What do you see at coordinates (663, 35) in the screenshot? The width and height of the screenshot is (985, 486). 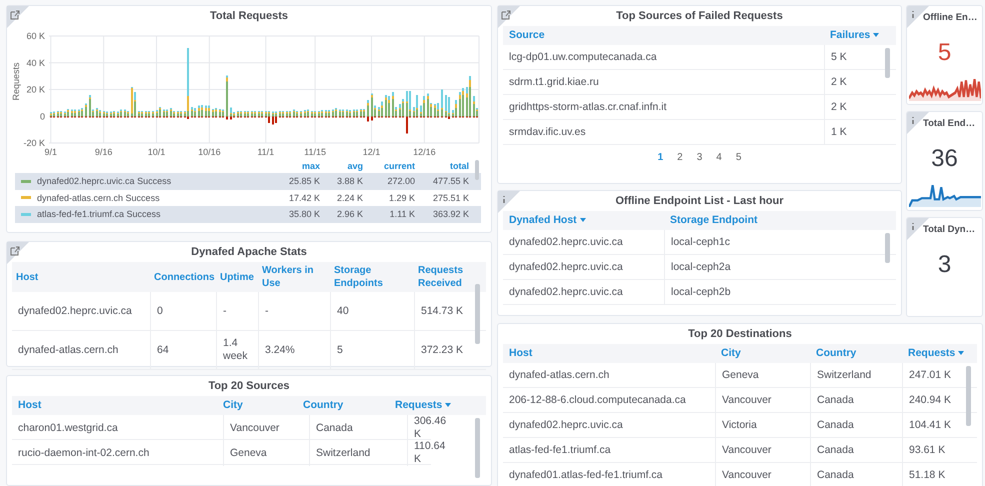 I see `column-header: Source` at bounding box center [663, 35].